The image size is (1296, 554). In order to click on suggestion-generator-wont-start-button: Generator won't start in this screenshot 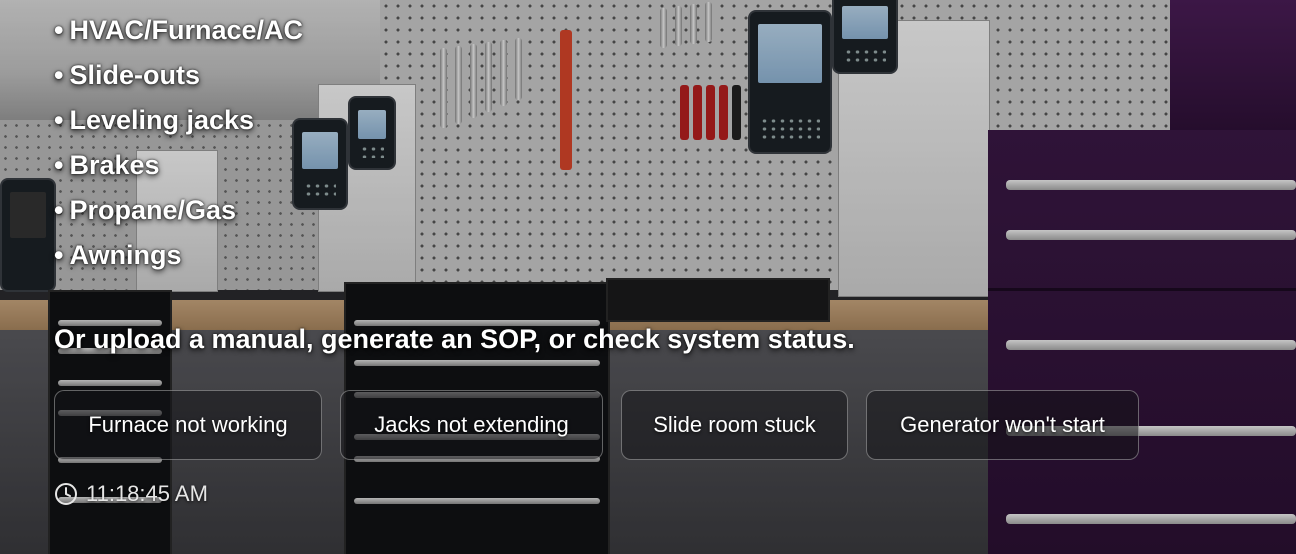, I will do `click(1002, 425)`.